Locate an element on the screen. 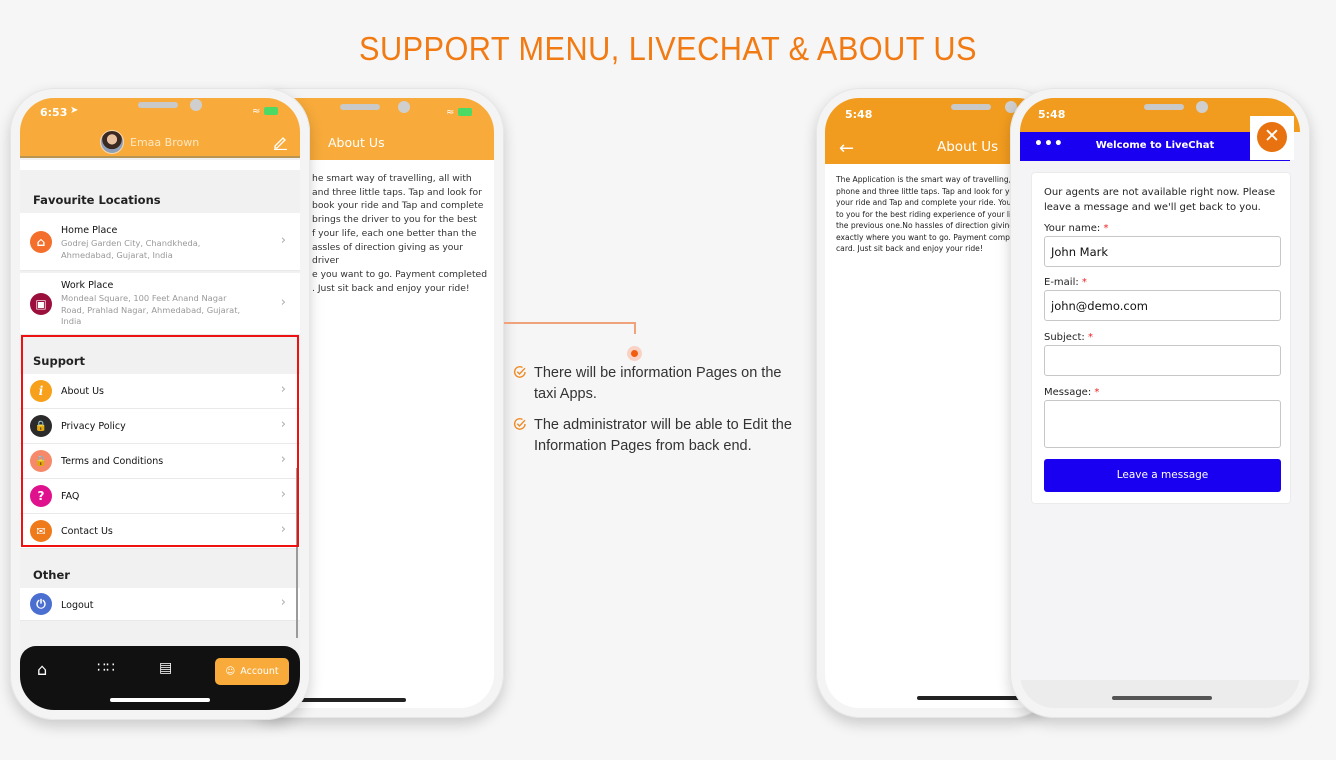 This screenshot has height=760, width=1336. support-highlight-box is located at coordinates (160, 441).